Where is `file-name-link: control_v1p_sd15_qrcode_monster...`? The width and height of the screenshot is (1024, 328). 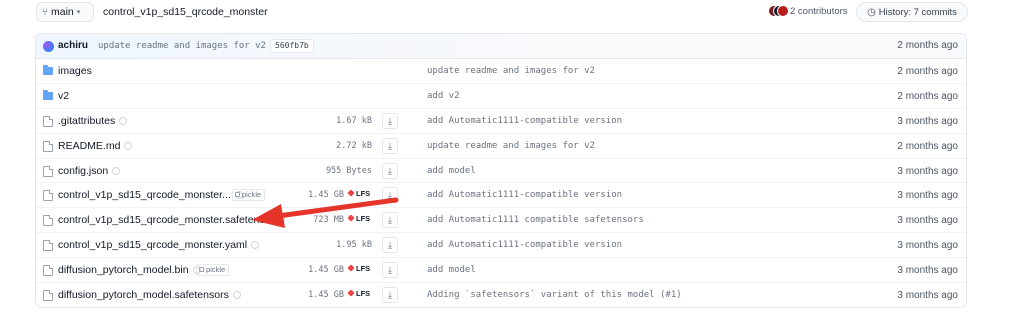
file-name-link: control_v1p_sd15_qrcode_monster... is located at coordinates (150, 195).